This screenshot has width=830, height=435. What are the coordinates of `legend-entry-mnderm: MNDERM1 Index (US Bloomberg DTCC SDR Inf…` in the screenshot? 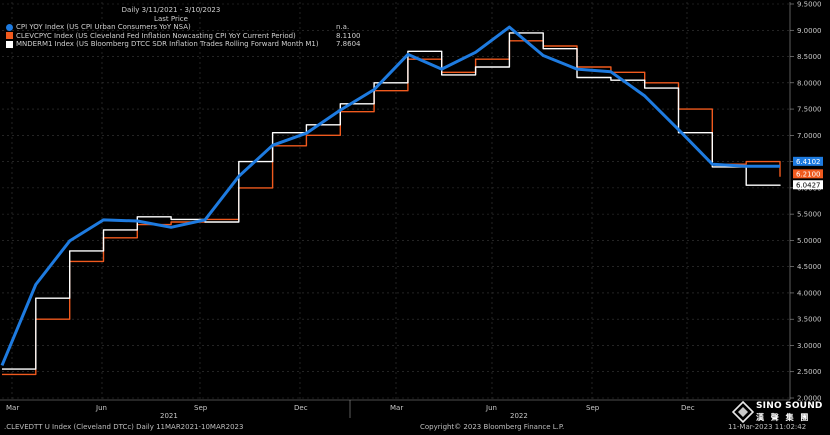 It's located at (186, 44).